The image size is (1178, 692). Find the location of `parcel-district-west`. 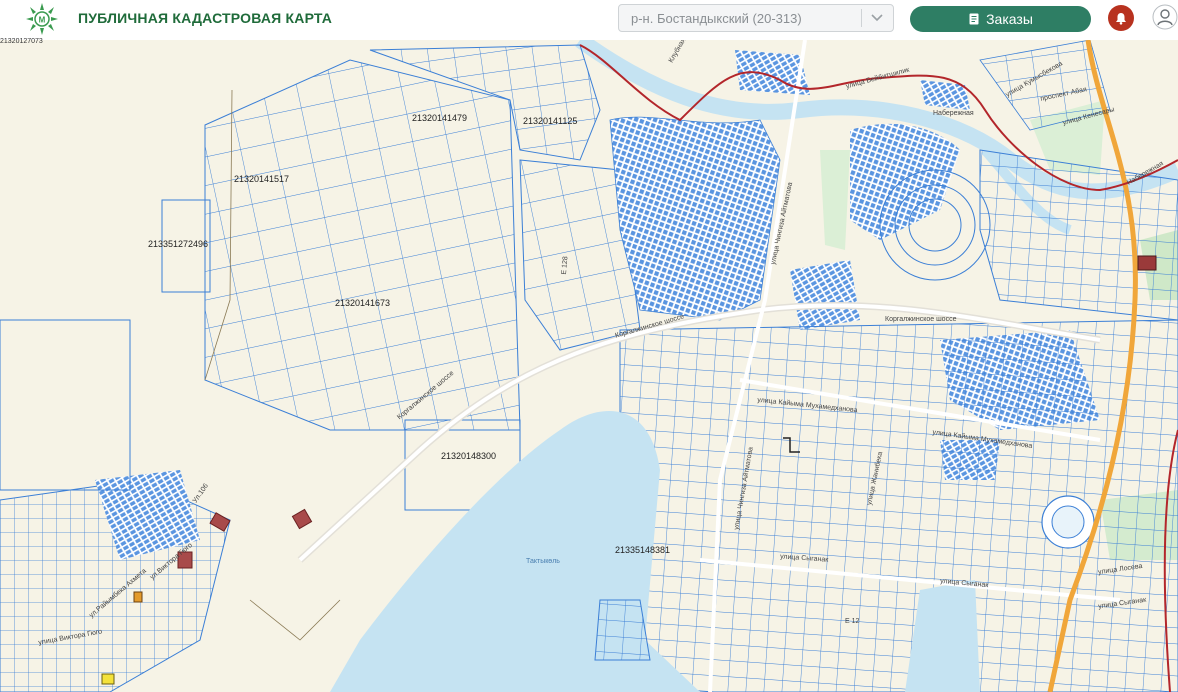

parcel-district-west is located at coordinates (362, 245).